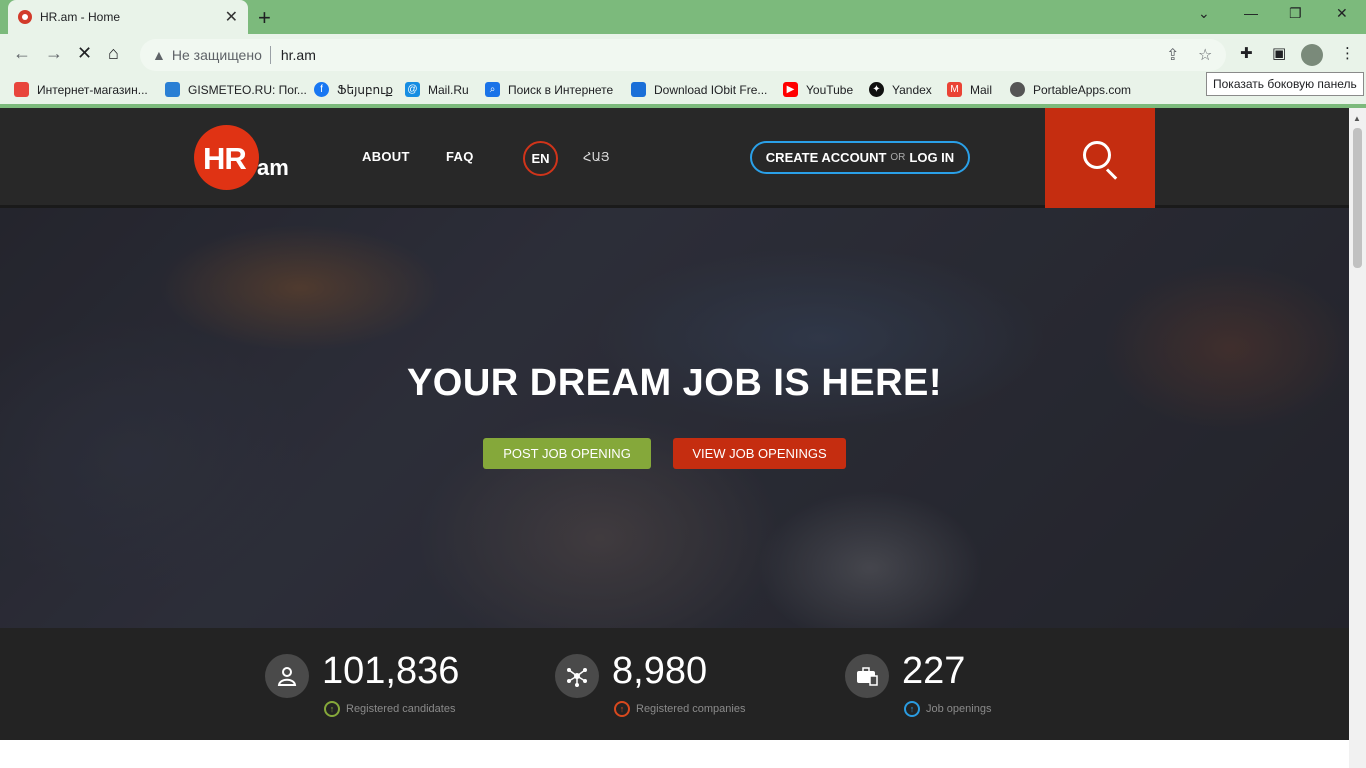 Image resolution: width=1366 pixels, height=768 pixels. What do you see at coordinates (22, 53) in the screenshot?
I see `back-arrow-icon: ←` at bounding box center [22, 53].